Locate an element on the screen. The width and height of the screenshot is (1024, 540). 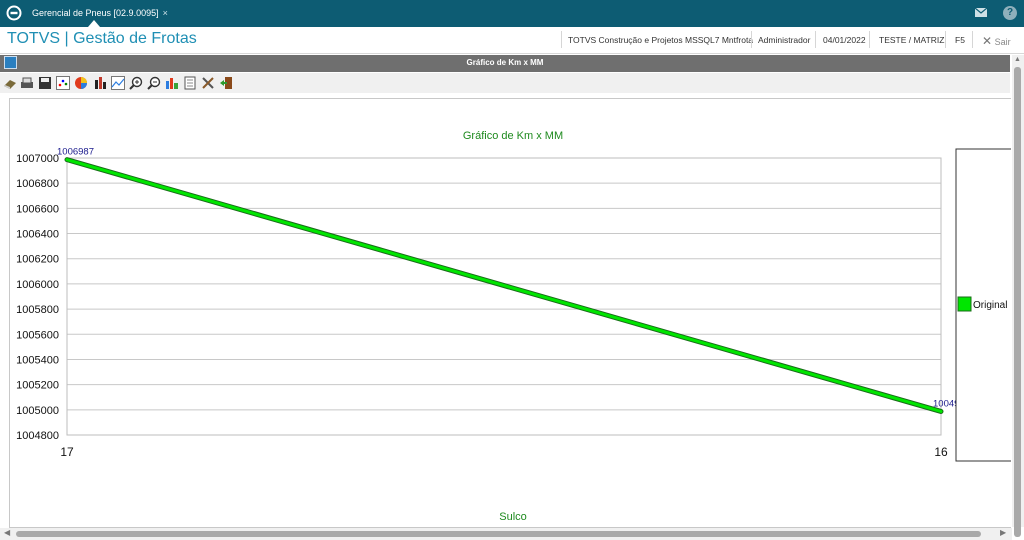
exit-label: Sair is located at coordinates (1002, 42).